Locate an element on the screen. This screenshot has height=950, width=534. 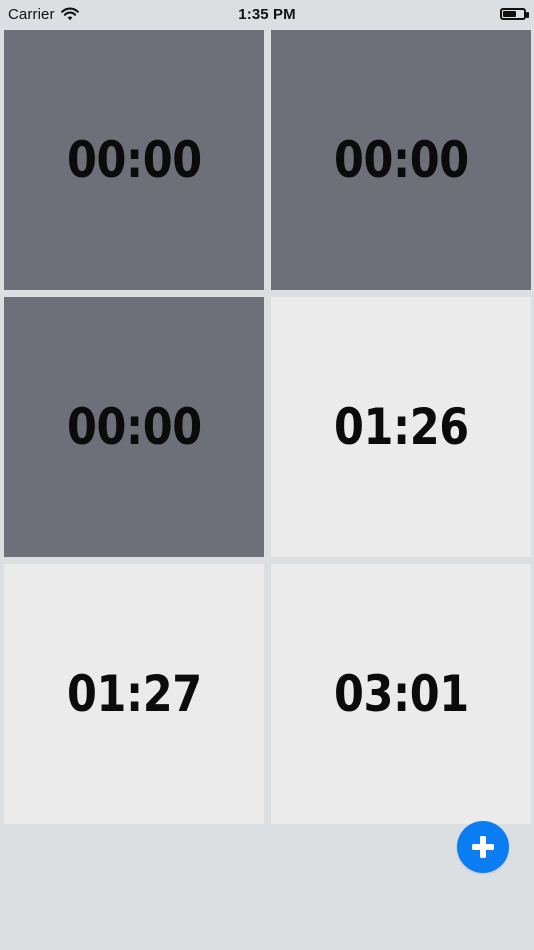
carrier-label: Carrier is located at coordinates (31, 14).